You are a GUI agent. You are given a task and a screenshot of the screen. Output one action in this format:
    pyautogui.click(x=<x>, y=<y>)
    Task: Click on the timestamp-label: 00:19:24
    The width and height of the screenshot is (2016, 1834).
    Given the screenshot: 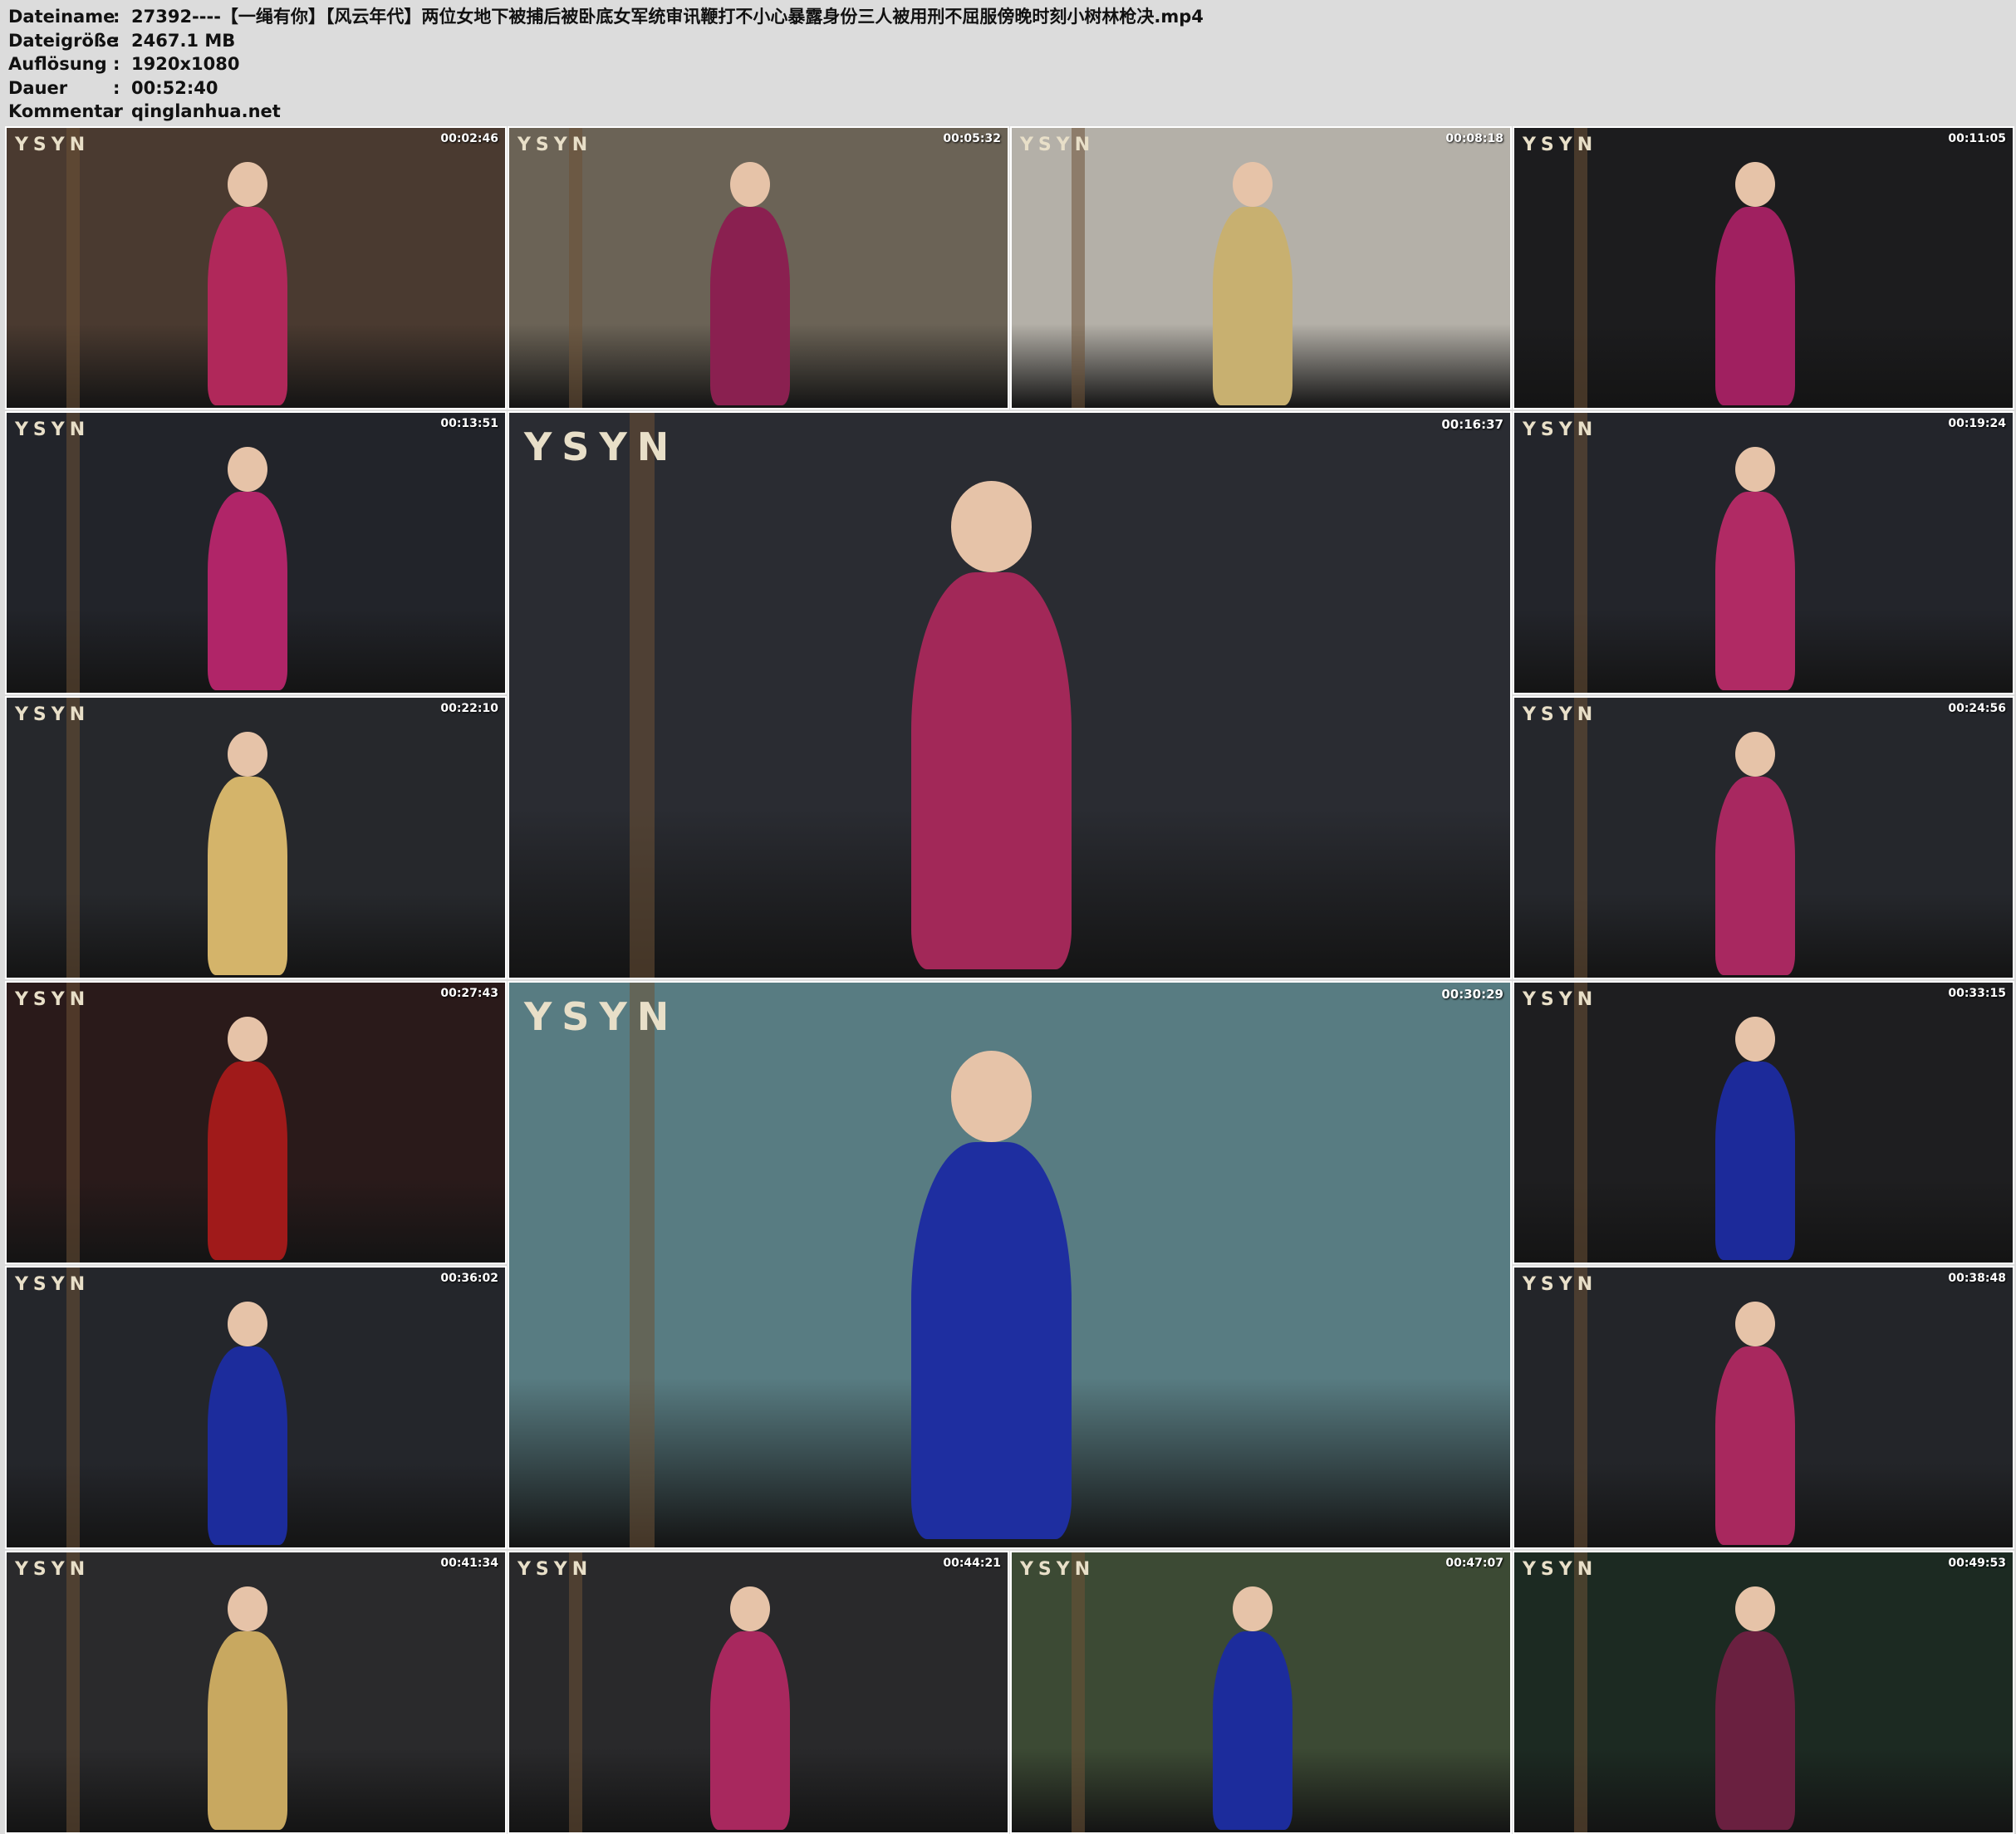 What is the action you would take?
    pyautogui.click(x=1977, y=423)
    